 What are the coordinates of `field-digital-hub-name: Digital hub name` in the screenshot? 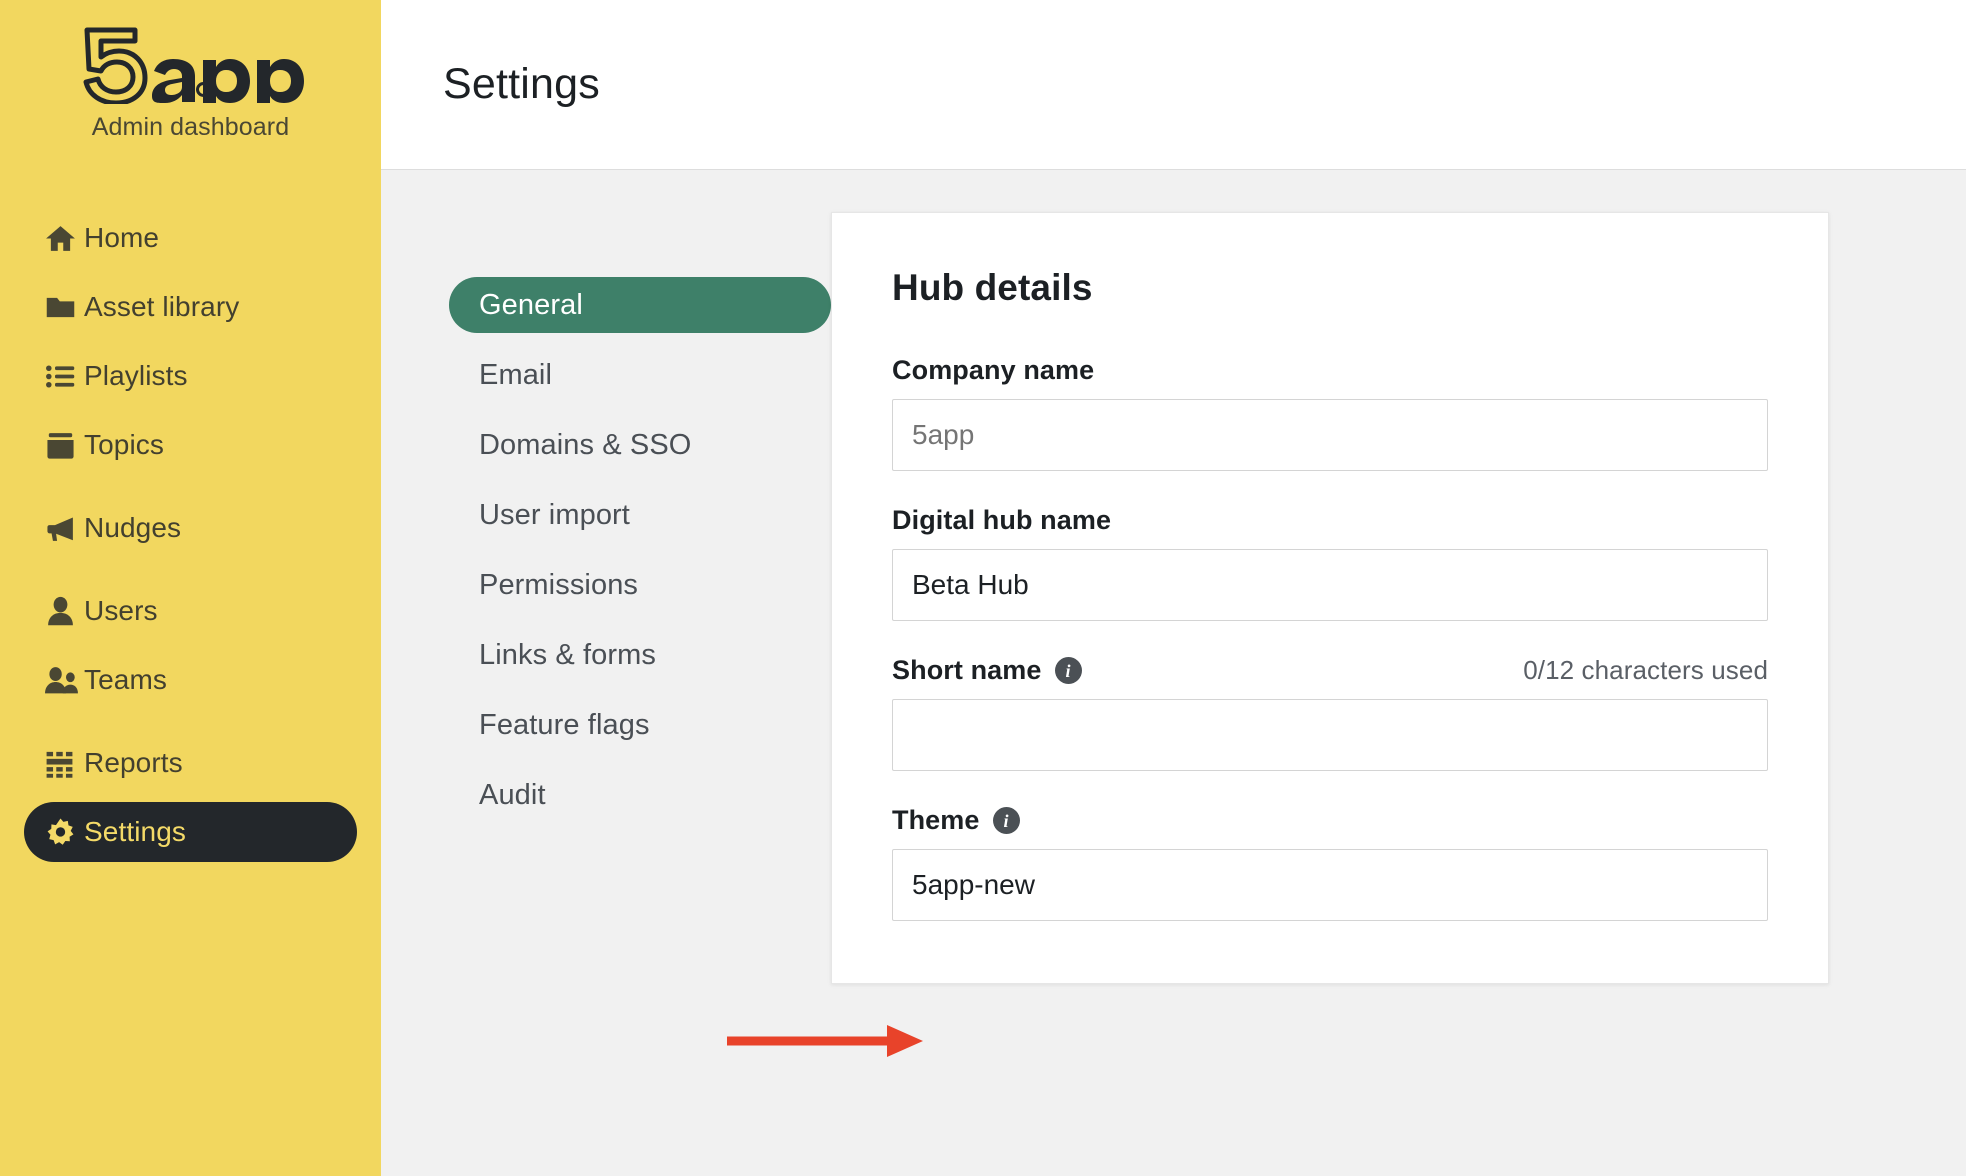 It's located at (1330, 563).